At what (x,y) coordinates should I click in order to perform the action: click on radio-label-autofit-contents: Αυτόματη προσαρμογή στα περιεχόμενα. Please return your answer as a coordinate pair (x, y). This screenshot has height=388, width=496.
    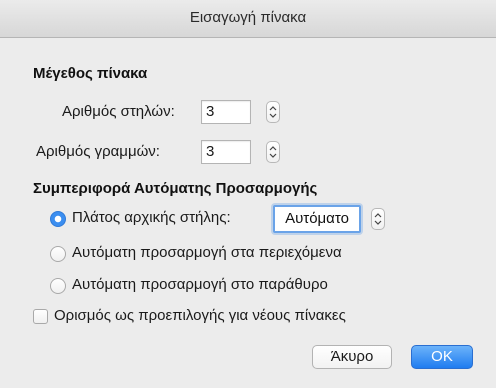
    Looking at the image, I should click on (207, 252).